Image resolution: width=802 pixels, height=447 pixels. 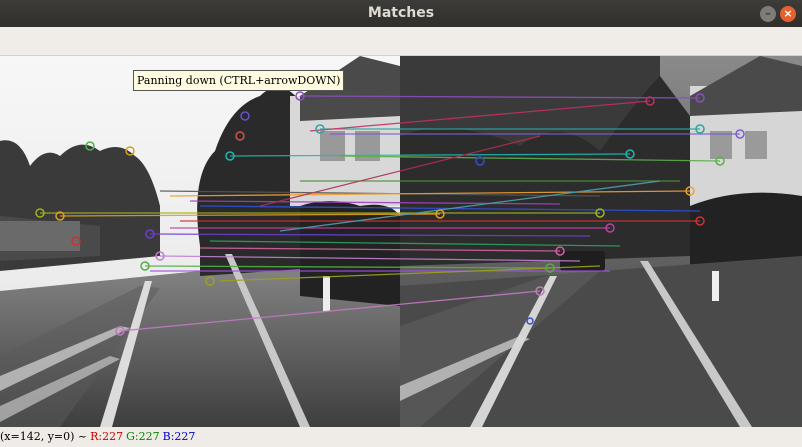 I want to click on pixel-red-value: R:227, so click(x=107, y=436).